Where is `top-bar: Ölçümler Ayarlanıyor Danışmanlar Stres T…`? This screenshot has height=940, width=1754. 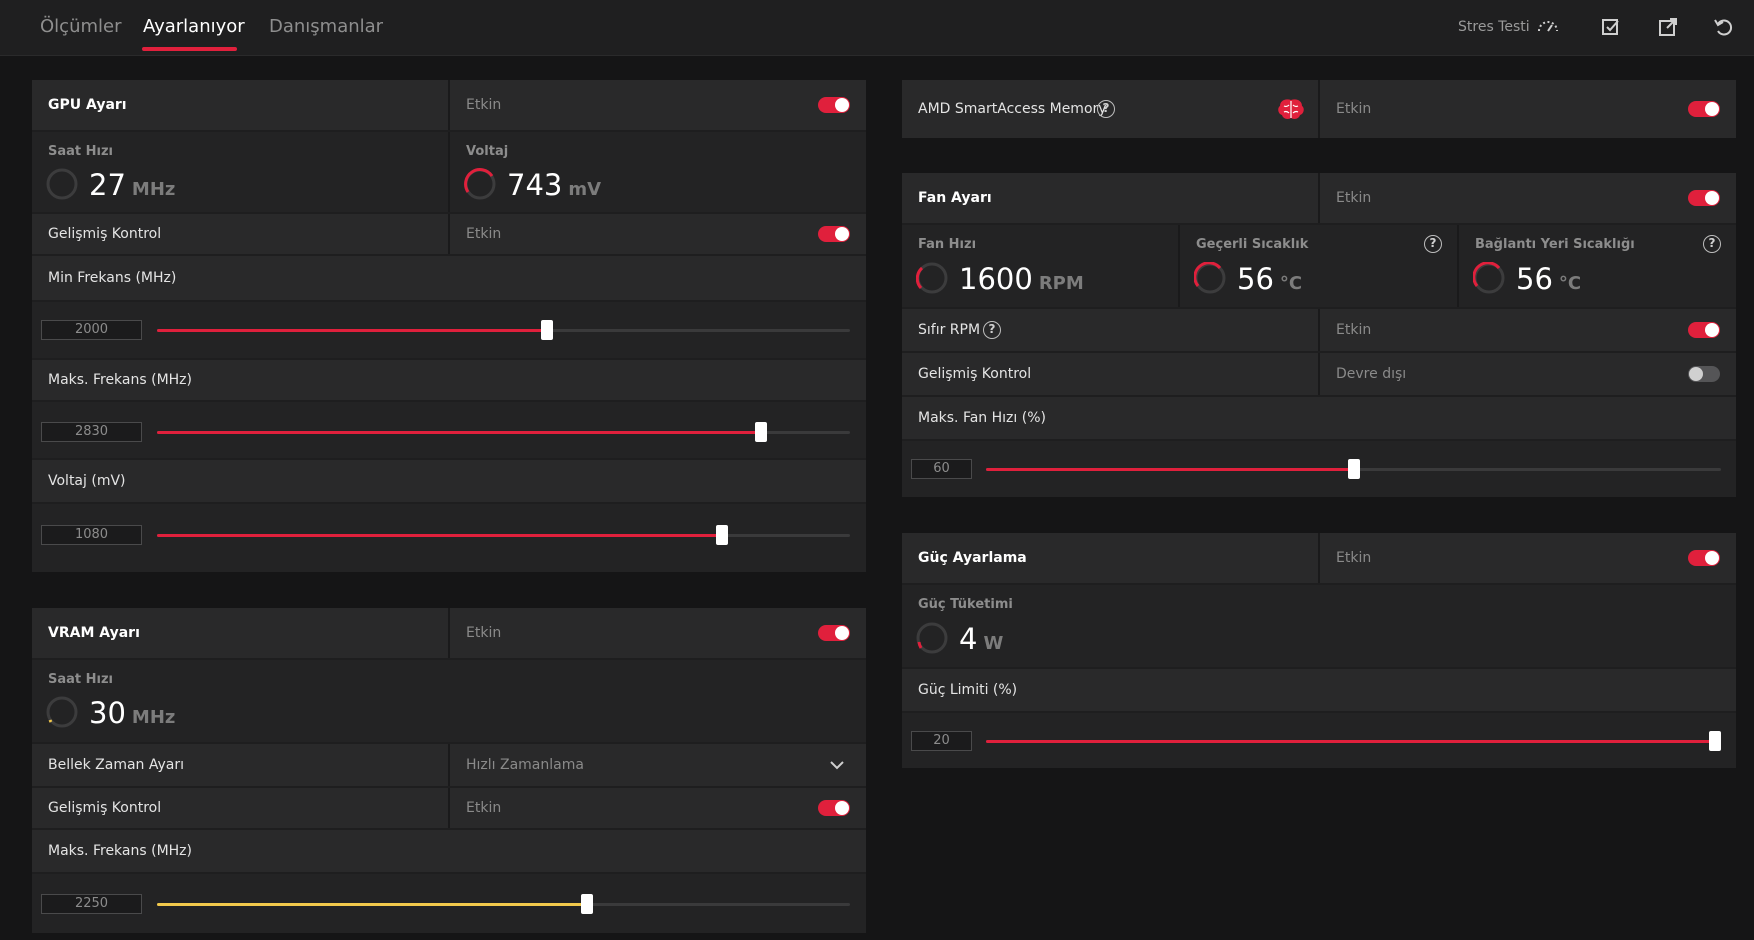
top-bar: Ölçümler Ayarlanıyor Danışmanlar Stres T… is located at coordinates (877, 28).